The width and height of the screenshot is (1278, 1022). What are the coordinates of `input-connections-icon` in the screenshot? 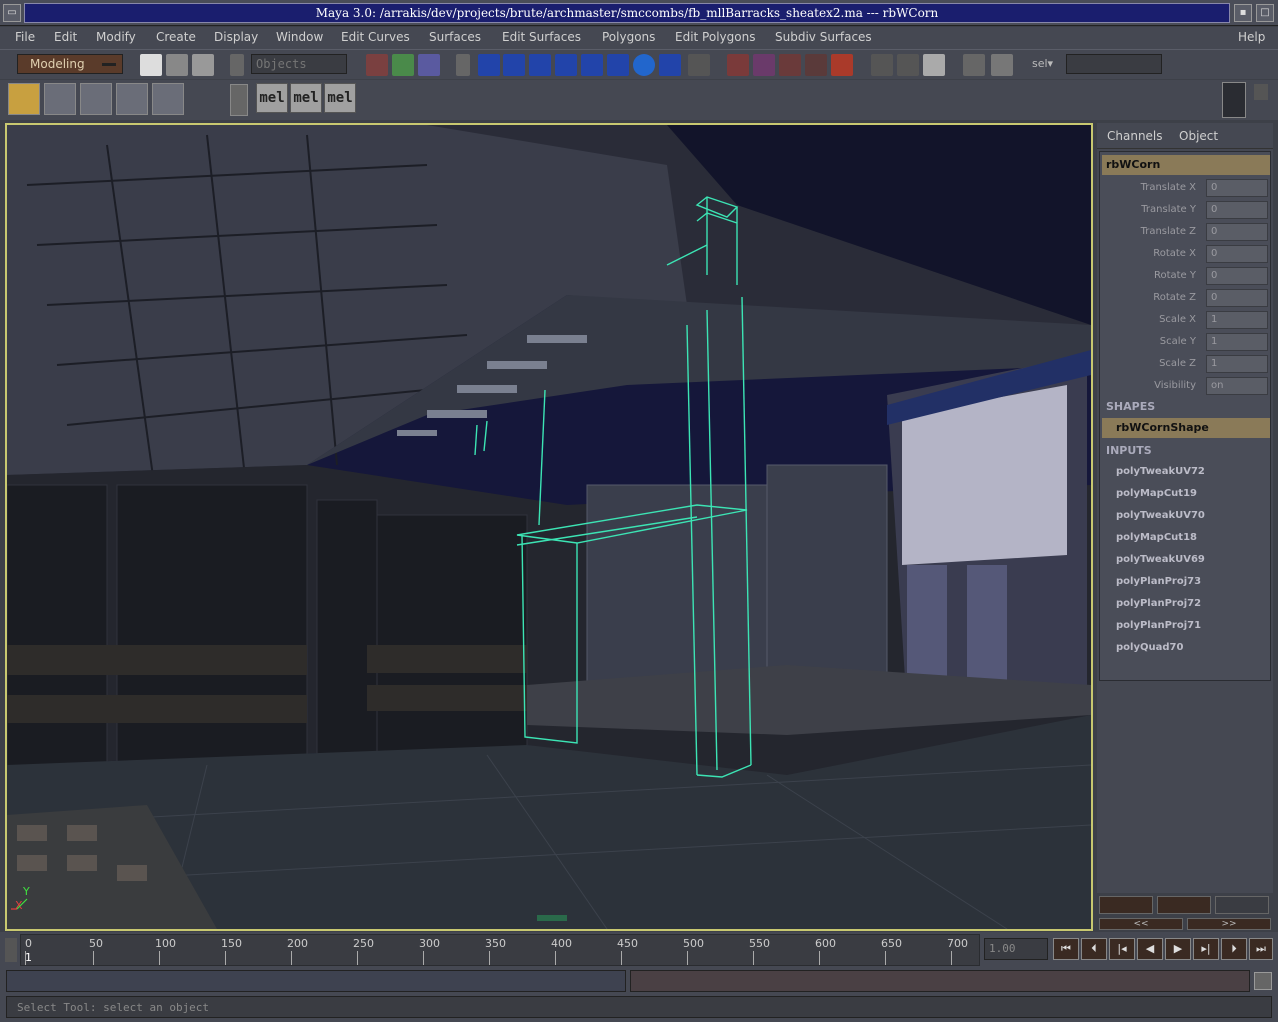 It's located at (882, 65).